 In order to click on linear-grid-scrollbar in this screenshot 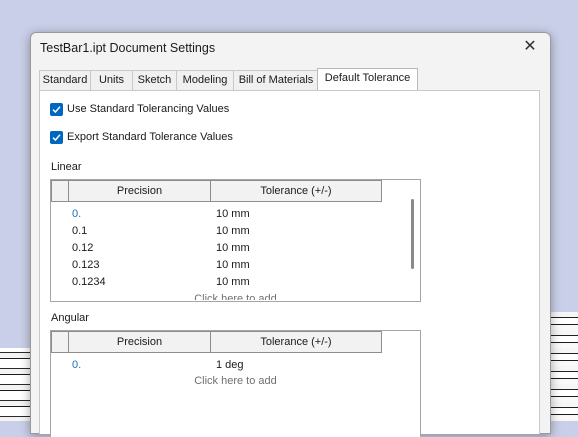, I will do `click(412, 239)`.